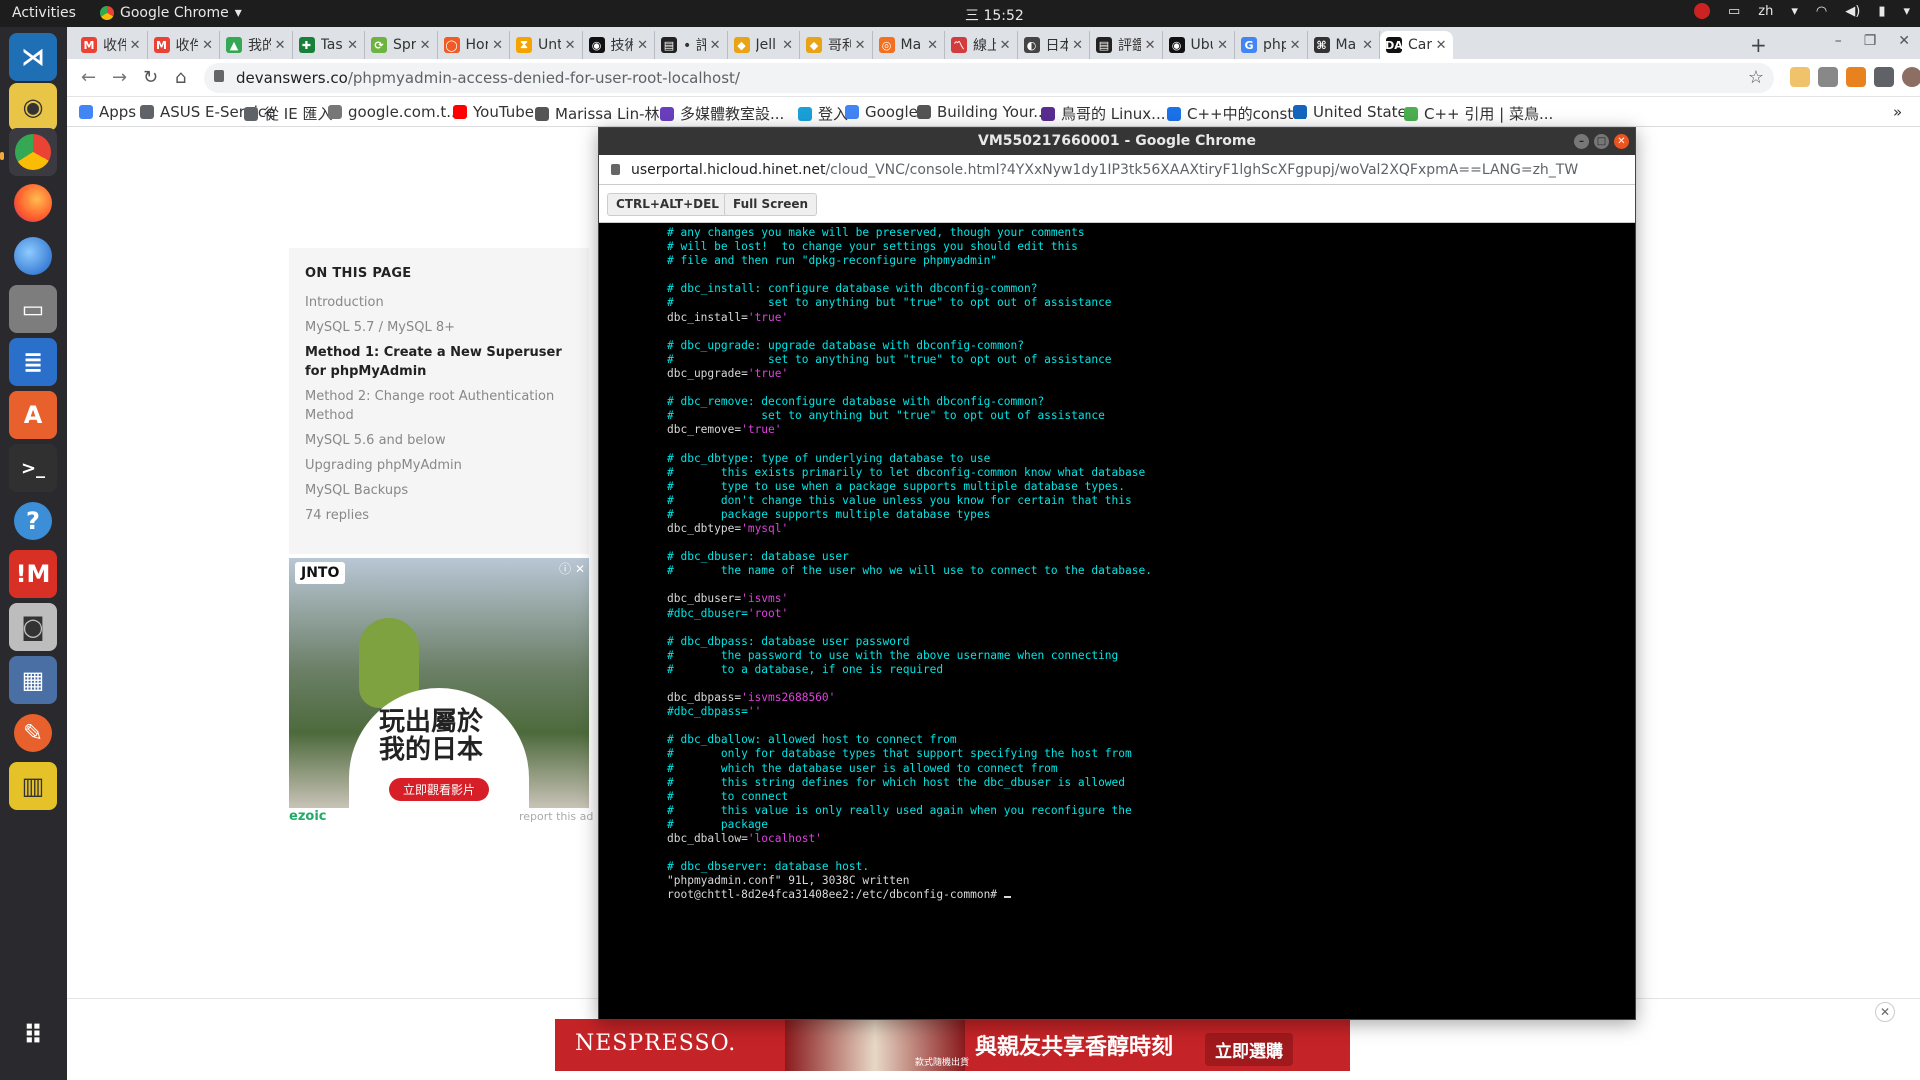 The width and height of the screenshot is (1920, 1080). What do you see at coordinates (439, 465) in the screenshot?
I see `toc-link: Upgrading phpMyAdmin` at bounding box center [439, 465].